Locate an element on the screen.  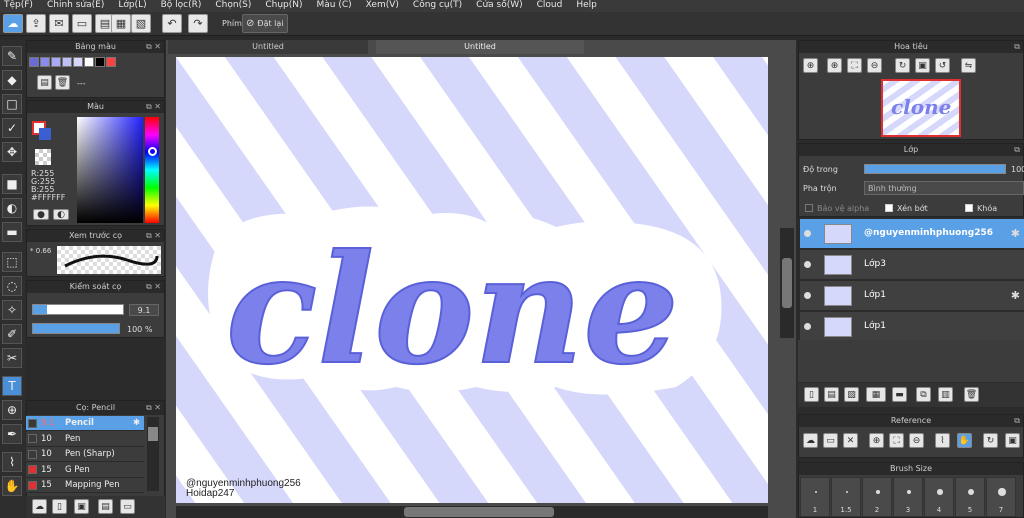
brush-size-cell: 1 is located at coordinates (815, 497).